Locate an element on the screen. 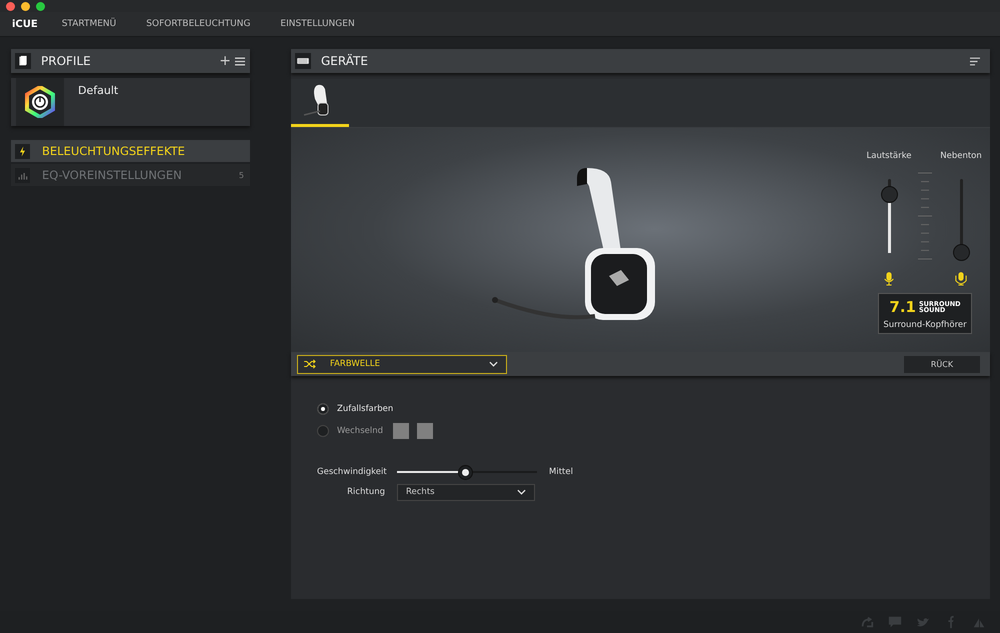  speed-label: Geschwindigkeit is located at coordinates (351, 472).